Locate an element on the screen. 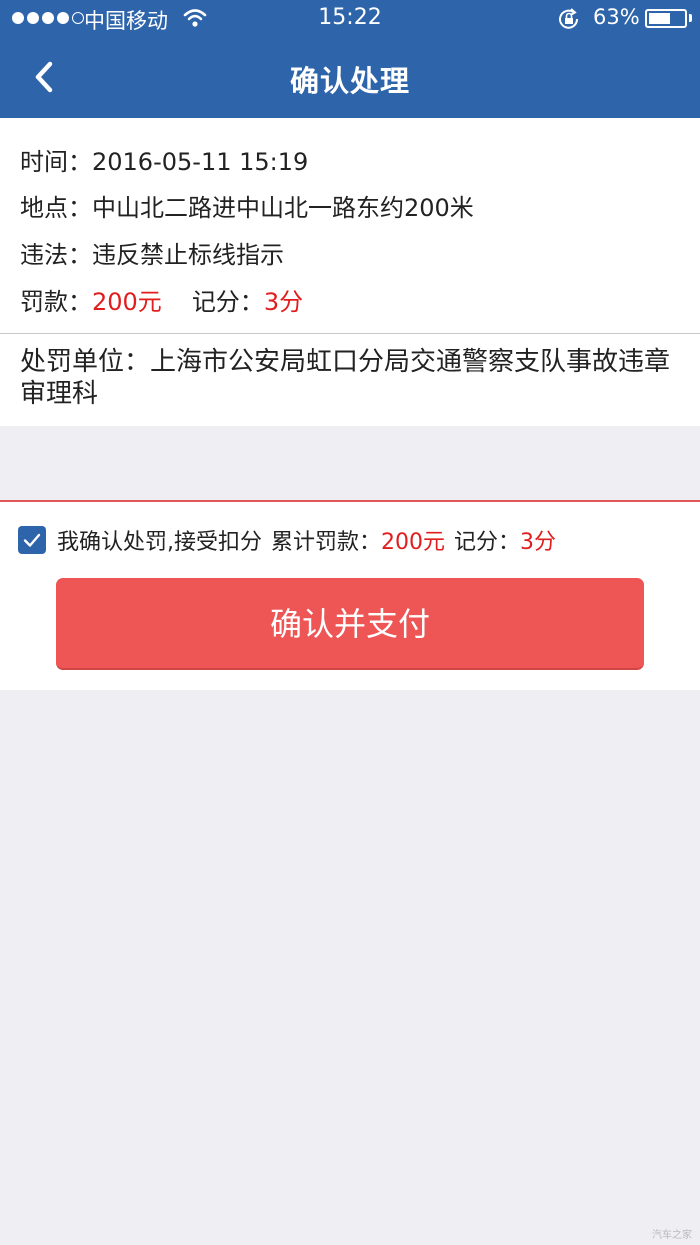 Image resolution: width=700 pixels, height=1245 pixels. battery-icon is located at coordinates (666, 18).